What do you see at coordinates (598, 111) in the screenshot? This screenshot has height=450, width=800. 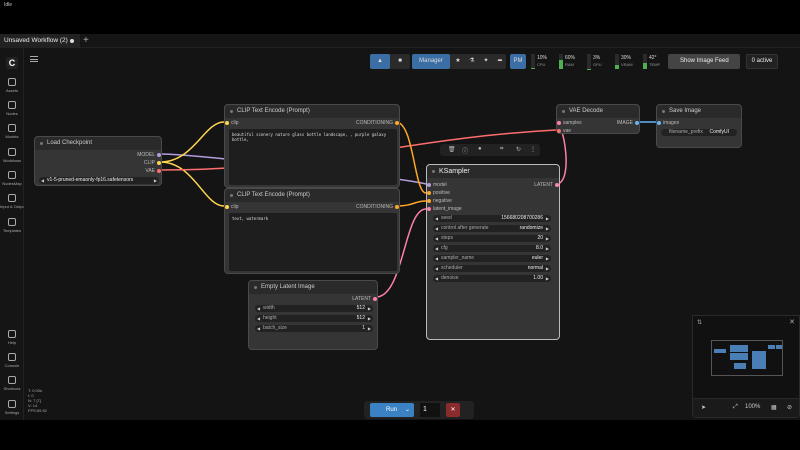 I see `node-title: VAE Decode` at bounding box center [598, 111].